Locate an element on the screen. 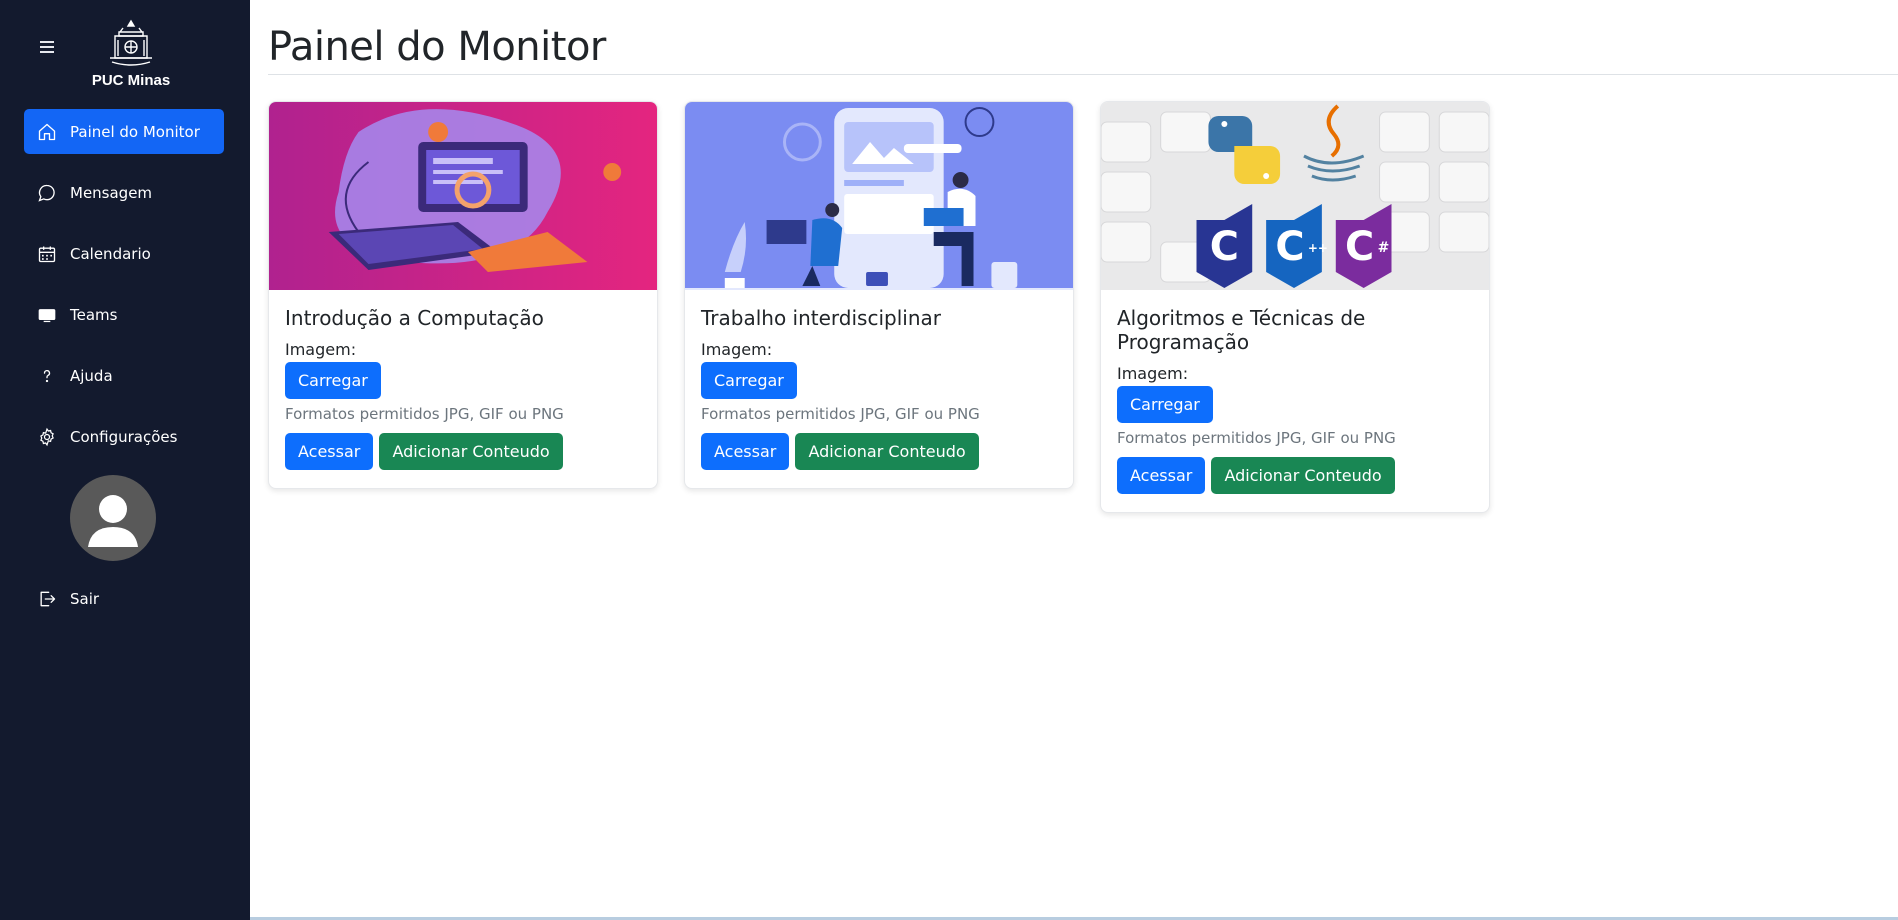 The height and width of the screenshot is (920, 1898). sidebar-item-label: Teams is located at coordinates (94, 314).